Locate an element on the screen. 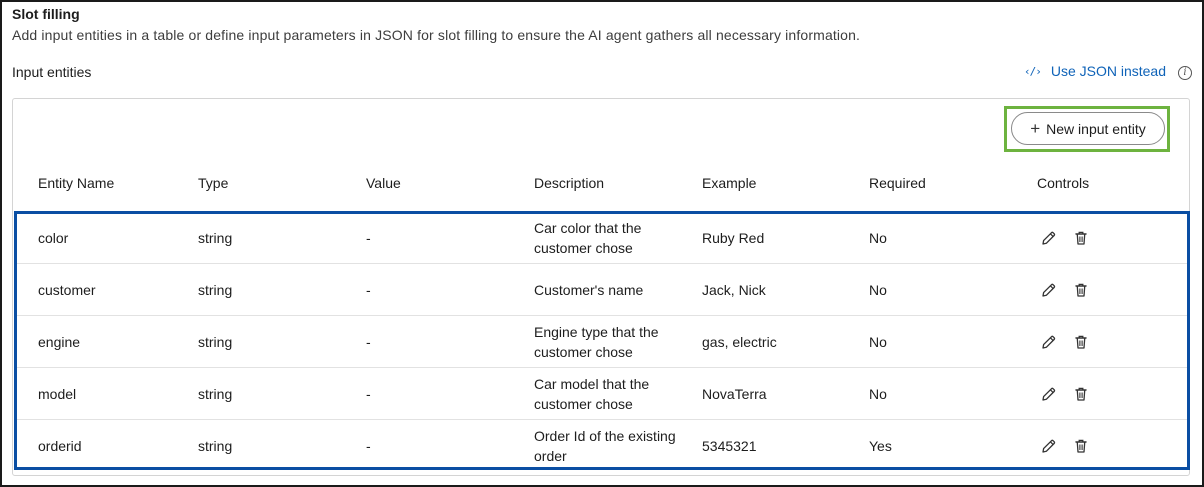  use-json-label: Use JSON instead is located at coordinates (1108, 71).